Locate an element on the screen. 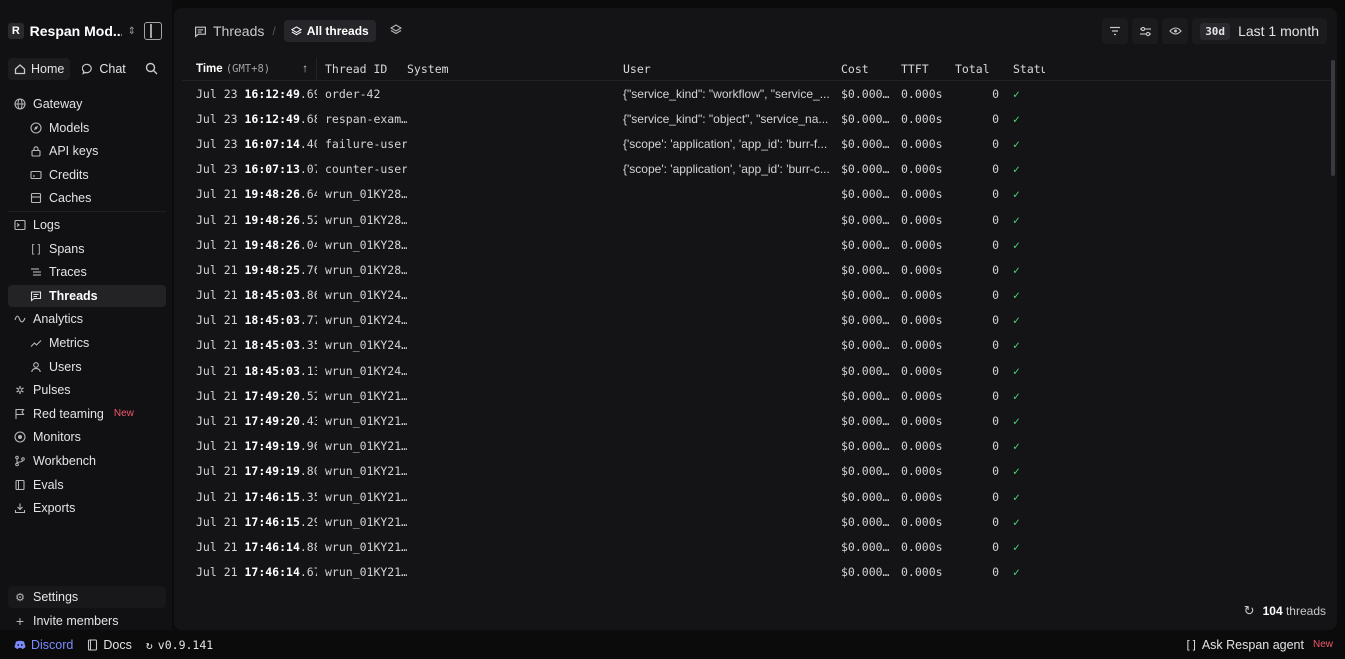  cell-hms: 17:46:14 is located at coordinates (272, 546).